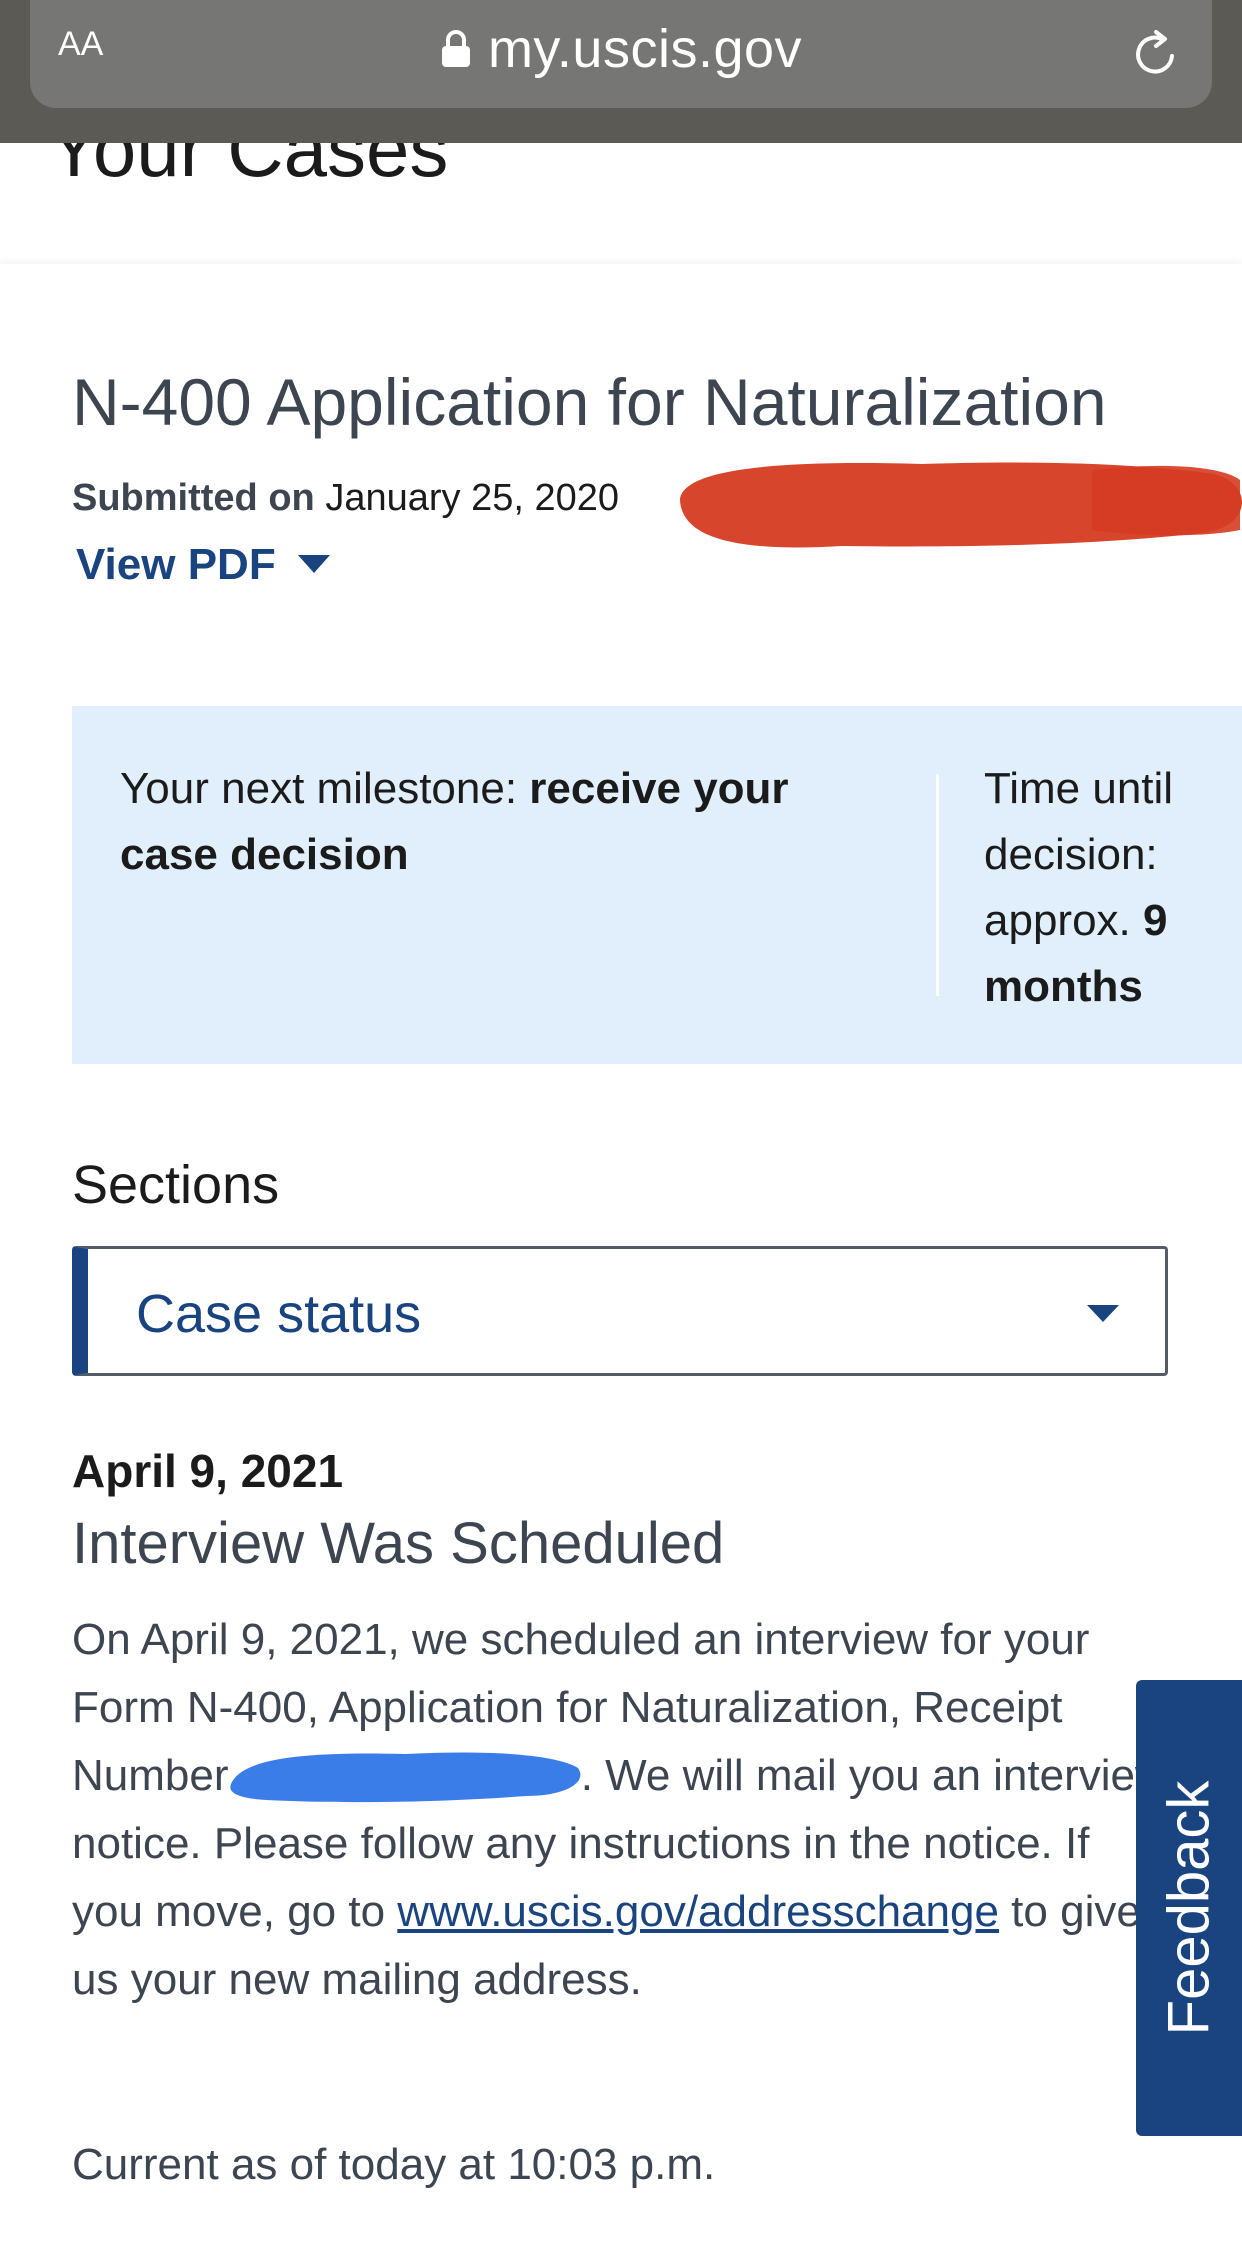  Describe the element at coordinates (1069, 1911) in the screenshot. I see `status-text: to give` at that location.